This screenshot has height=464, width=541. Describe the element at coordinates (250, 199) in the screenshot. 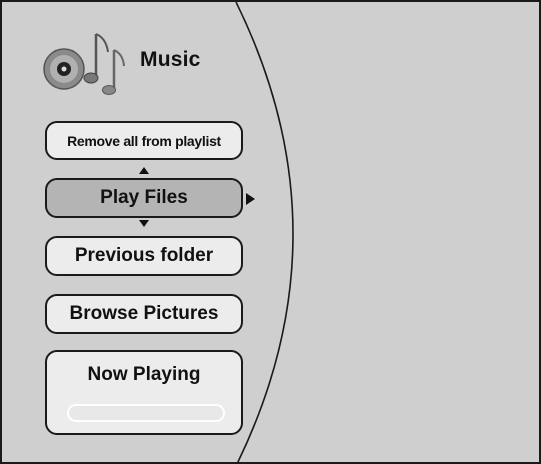

I see `right-arrow-icon` at that location.